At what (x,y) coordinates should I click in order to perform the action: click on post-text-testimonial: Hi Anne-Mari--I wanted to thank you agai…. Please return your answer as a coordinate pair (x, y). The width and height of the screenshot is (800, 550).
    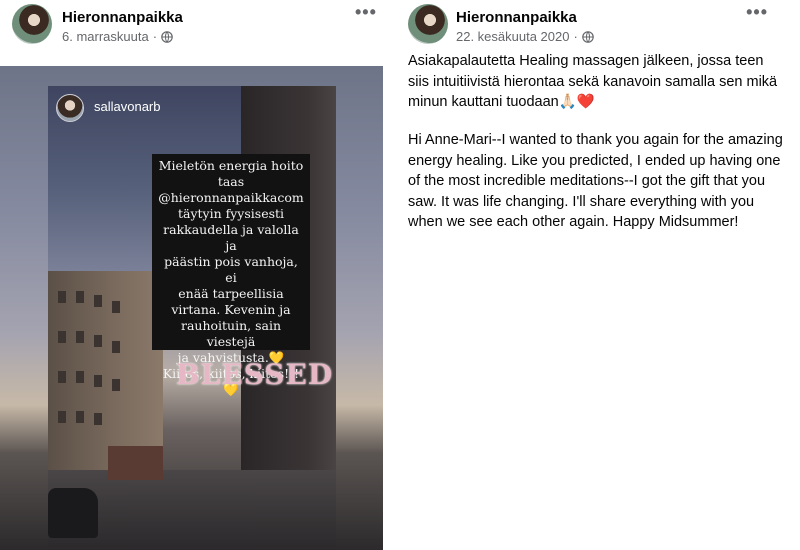
    Looking at the image, I should click on (595, 181).